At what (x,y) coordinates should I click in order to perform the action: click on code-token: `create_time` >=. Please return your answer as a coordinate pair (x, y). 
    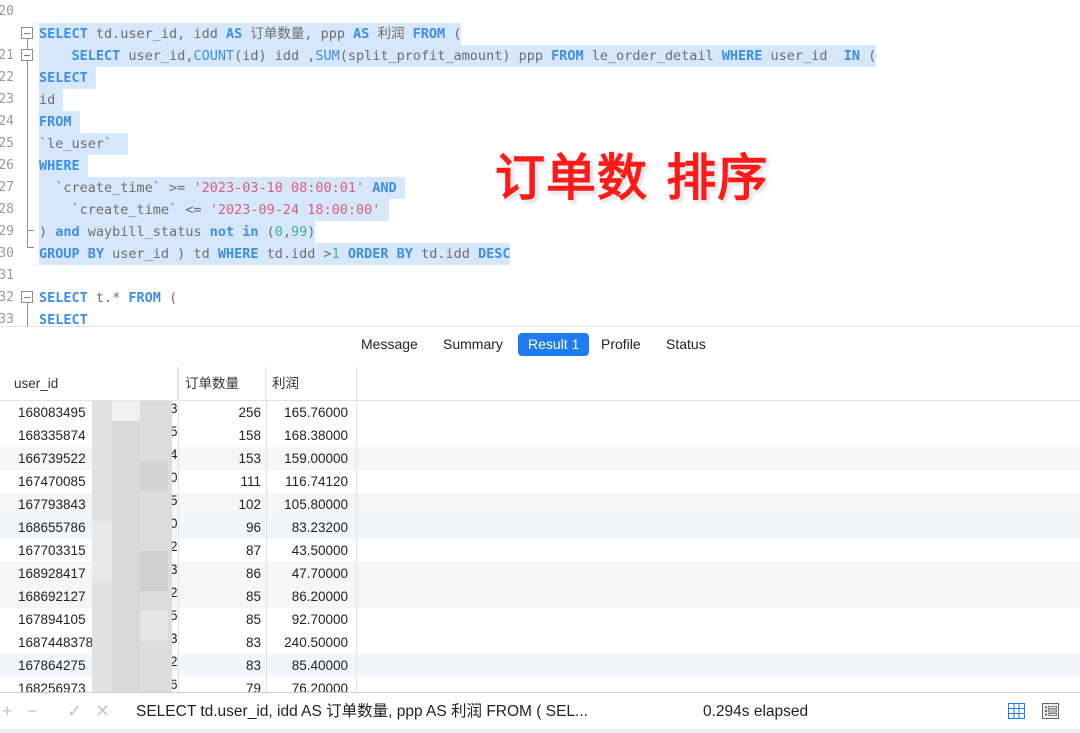
    Looking at the image, I should click on (116, 188).